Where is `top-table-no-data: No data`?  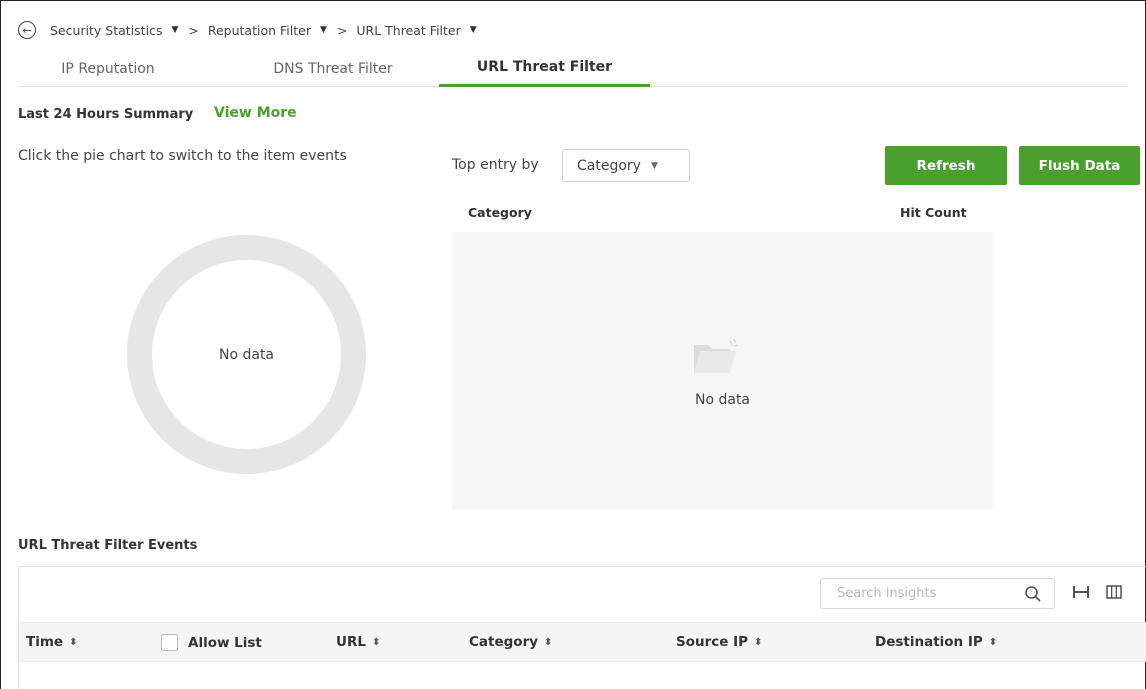
top-table-no-data: No data is located at coordinates (722, 400).